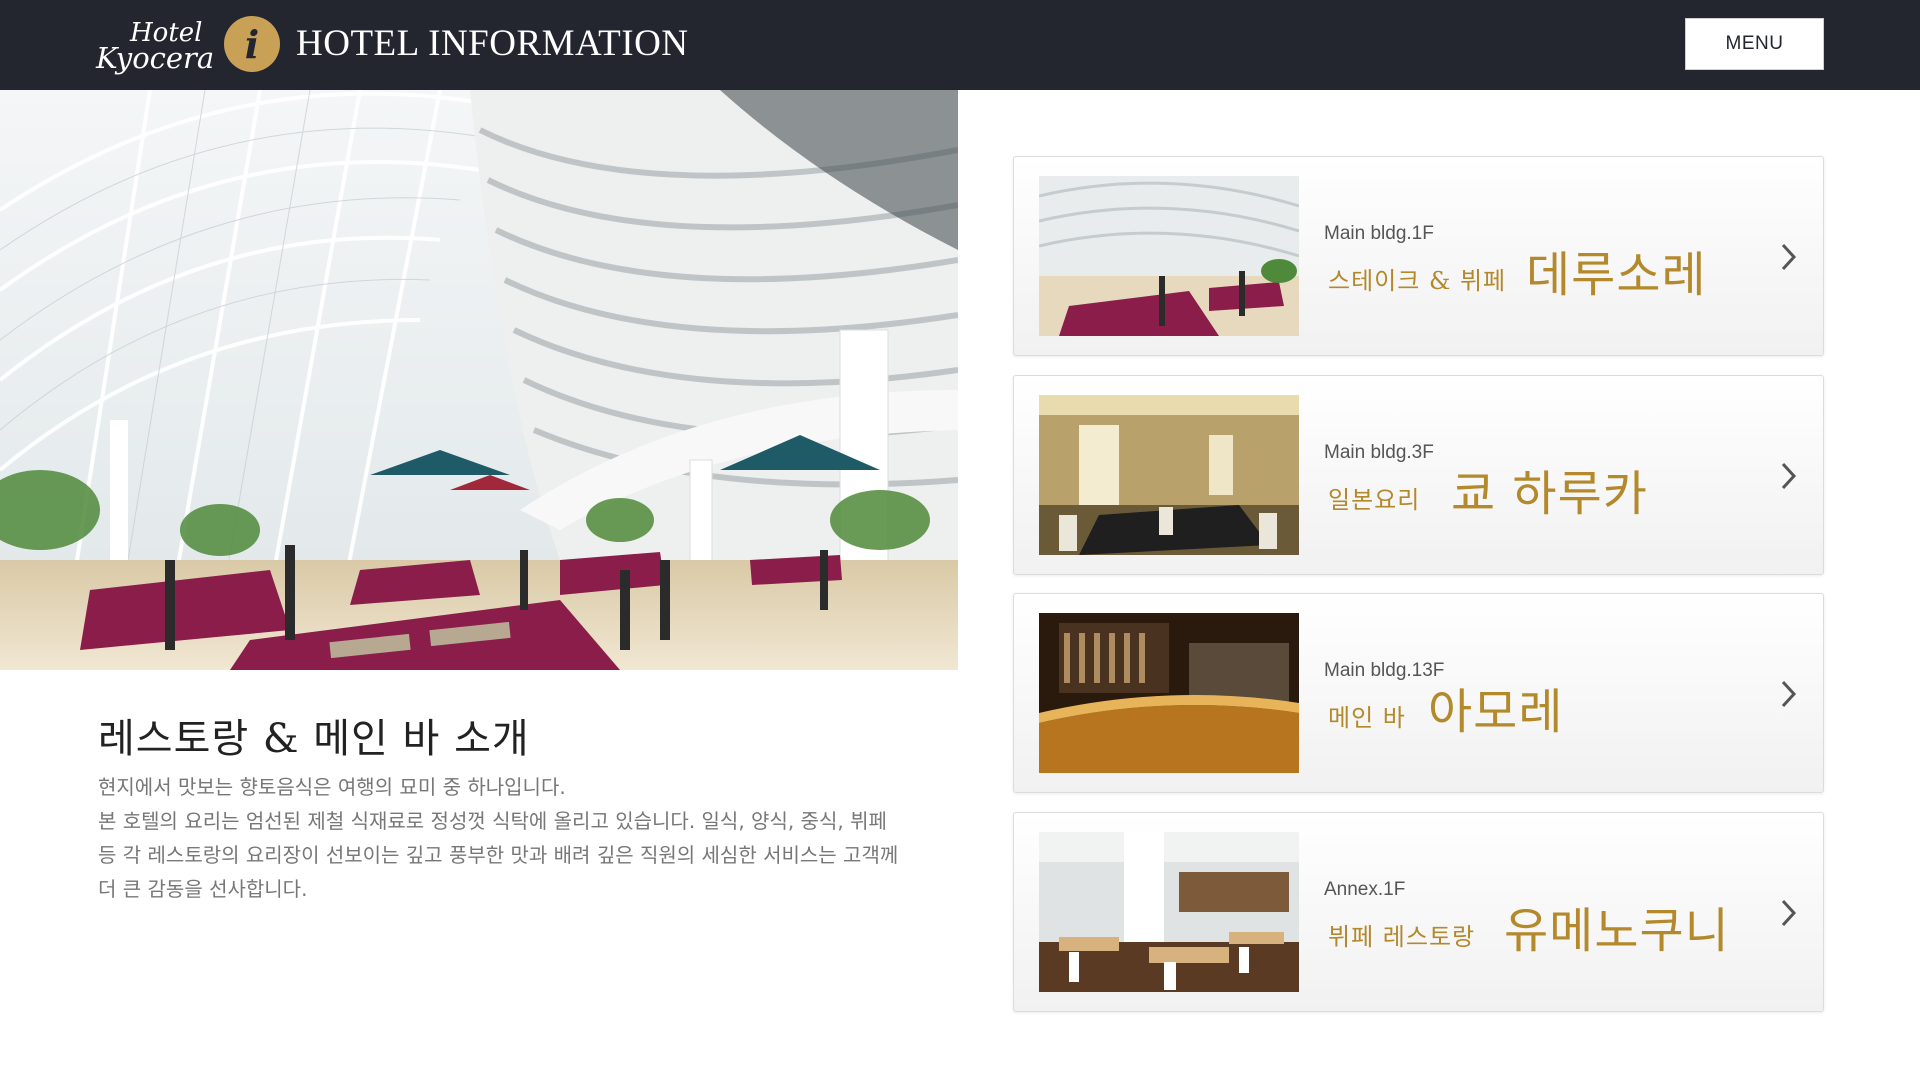 Image resolution: width=1920 pixels, height=1080 pixels. What do you see at coordinates (1616, 275) in the screenshot?
I see `restaurant-name: 데루소레` at bounding box center [1616, 275].